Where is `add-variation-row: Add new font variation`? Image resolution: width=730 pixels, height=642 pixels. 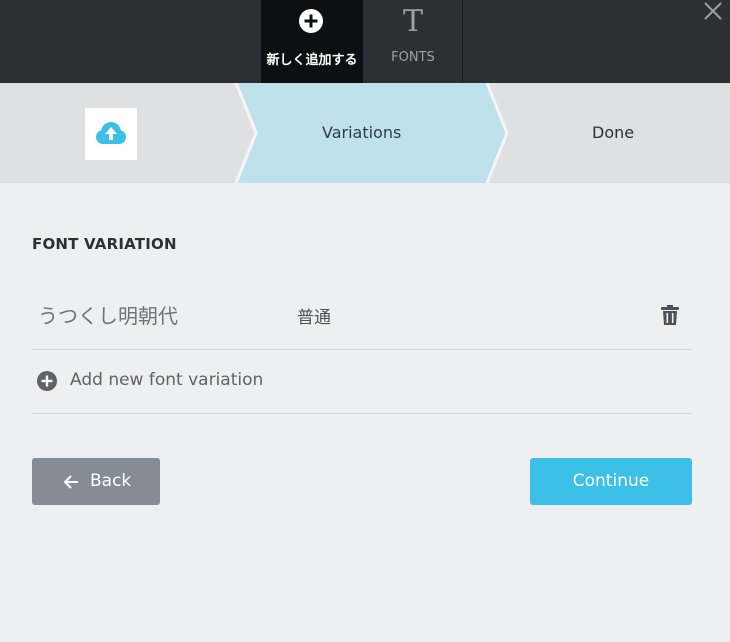
add-variation-row: Add new font variation is located at coordinates (362, 382).